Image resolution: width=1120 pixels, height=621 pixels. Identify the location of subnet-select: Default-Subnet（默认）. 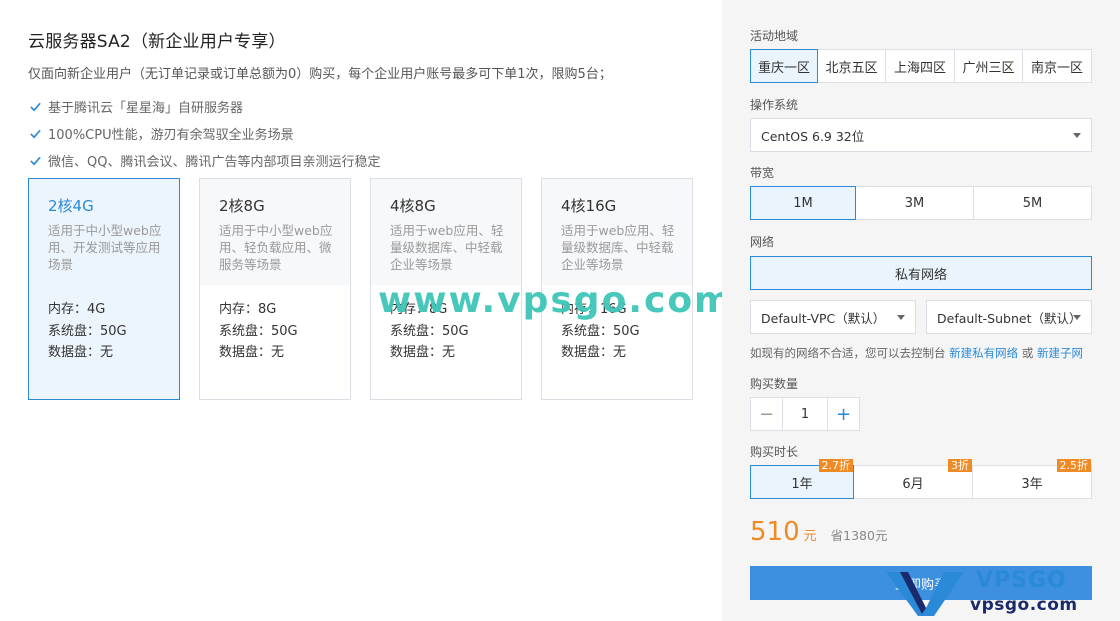
(1009, 317).